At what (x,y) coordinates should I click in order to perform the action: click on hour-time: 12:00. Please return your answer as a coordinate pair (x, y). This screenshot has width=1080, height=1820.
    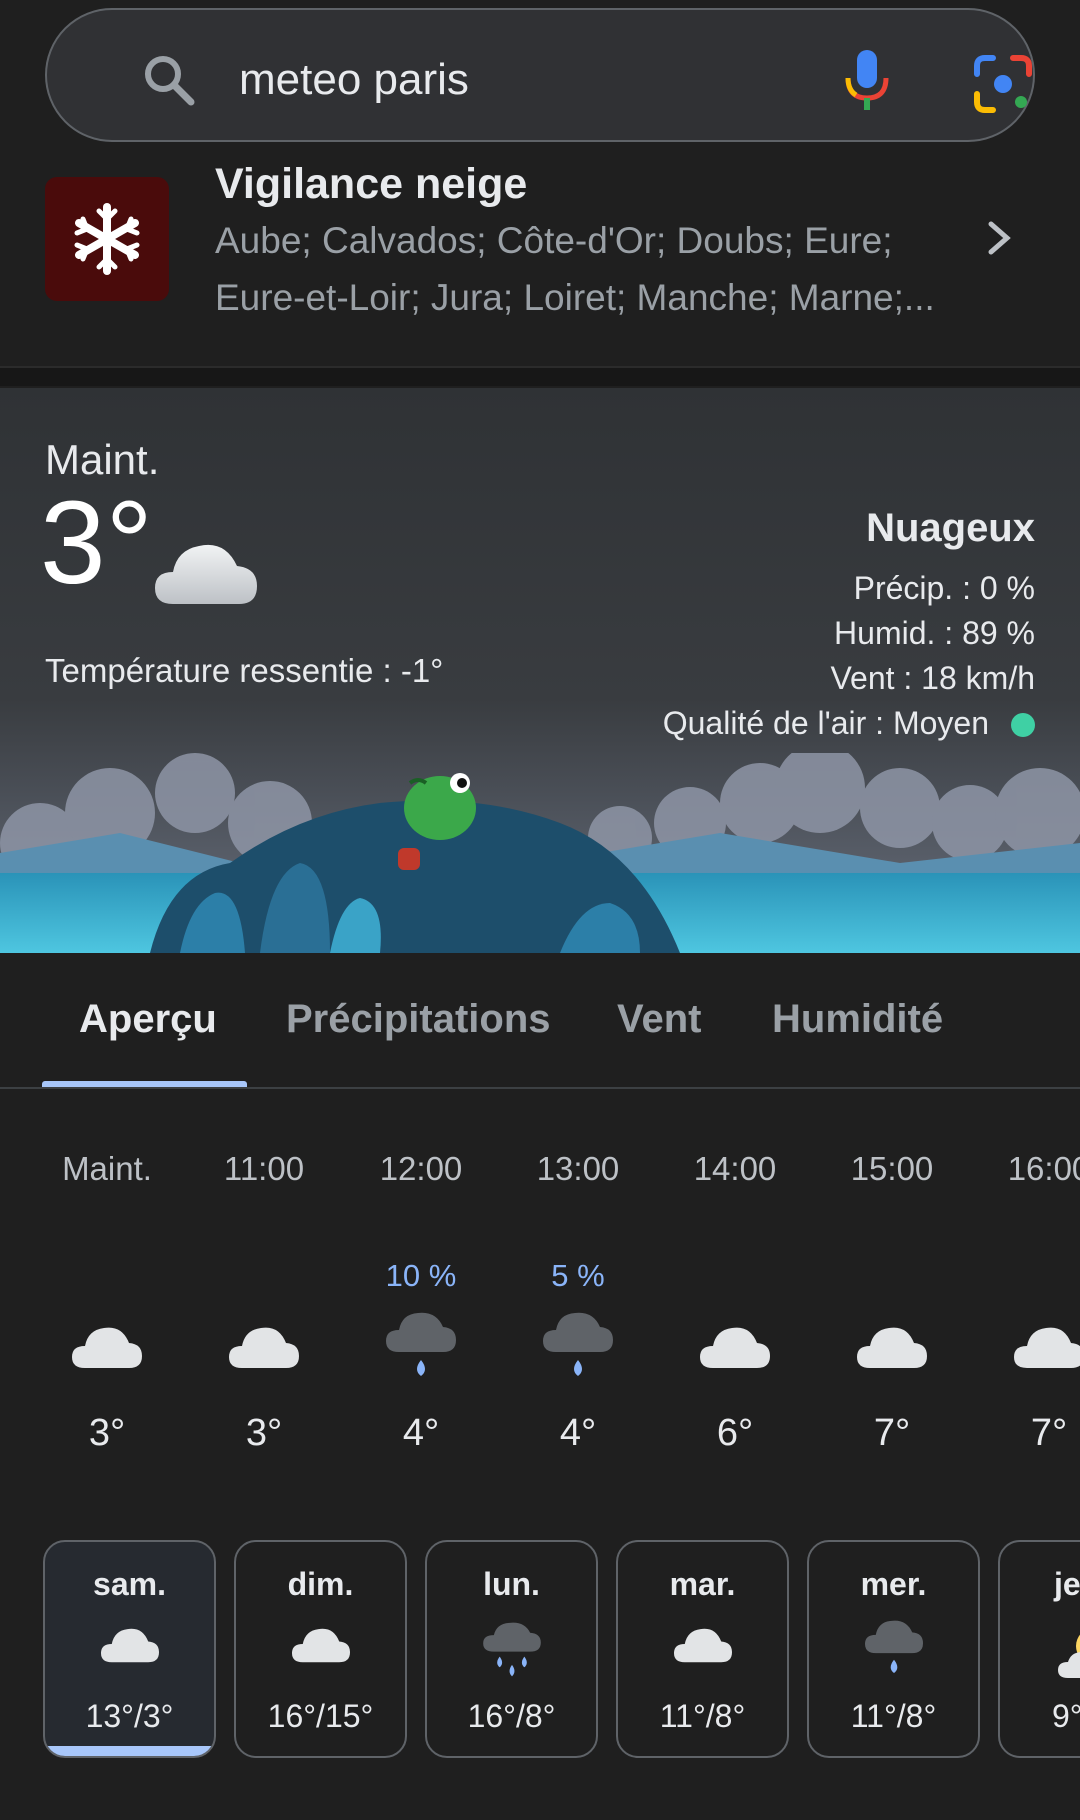
    Looking at the image, I should click on (421, 1168).